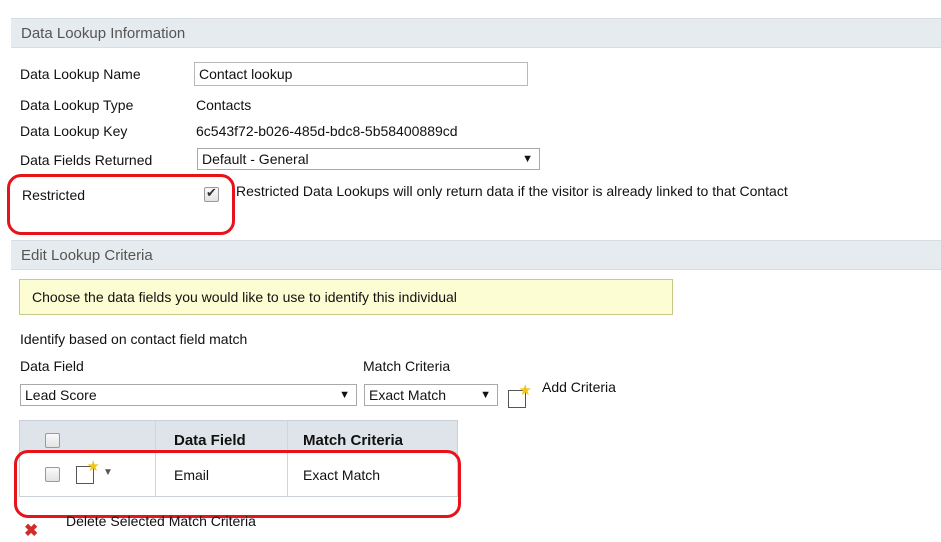  I want to click on delete-icon: ✖, so click(31, 531).